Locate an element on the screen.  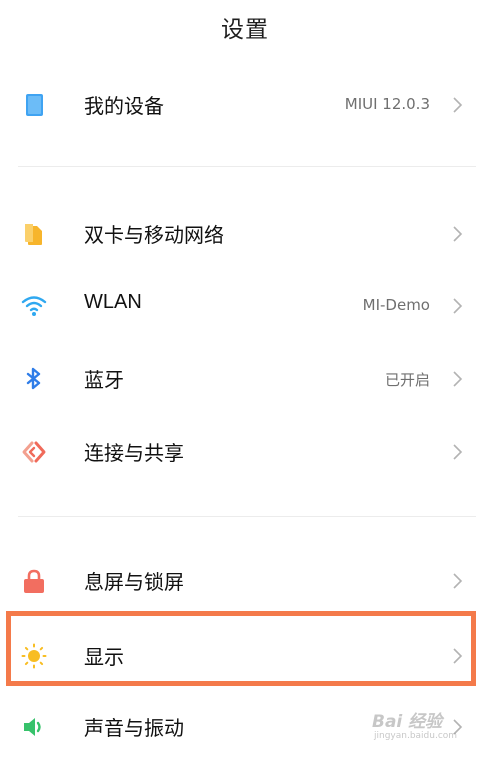
tablet-icon is located at coordinates (34, 105).